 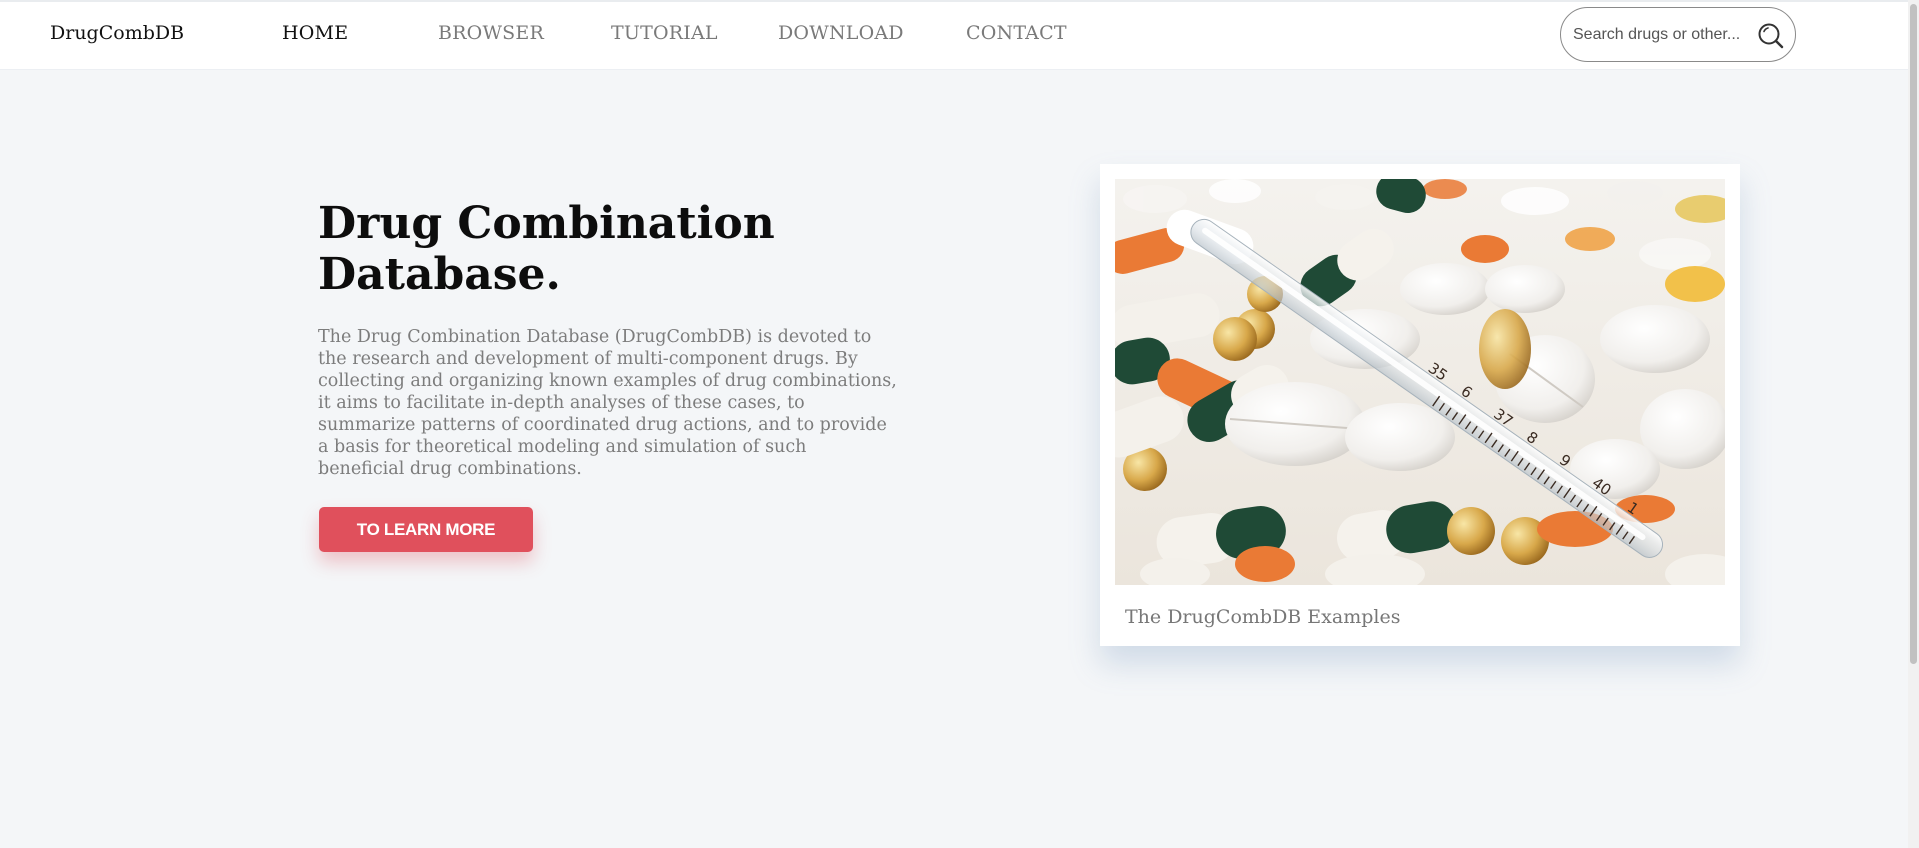 What do you see at coordinates (1263, 617) in the screenshot?
I see `card-caption: The DrugCombDB Examples` at bounding box center [1263, 617].